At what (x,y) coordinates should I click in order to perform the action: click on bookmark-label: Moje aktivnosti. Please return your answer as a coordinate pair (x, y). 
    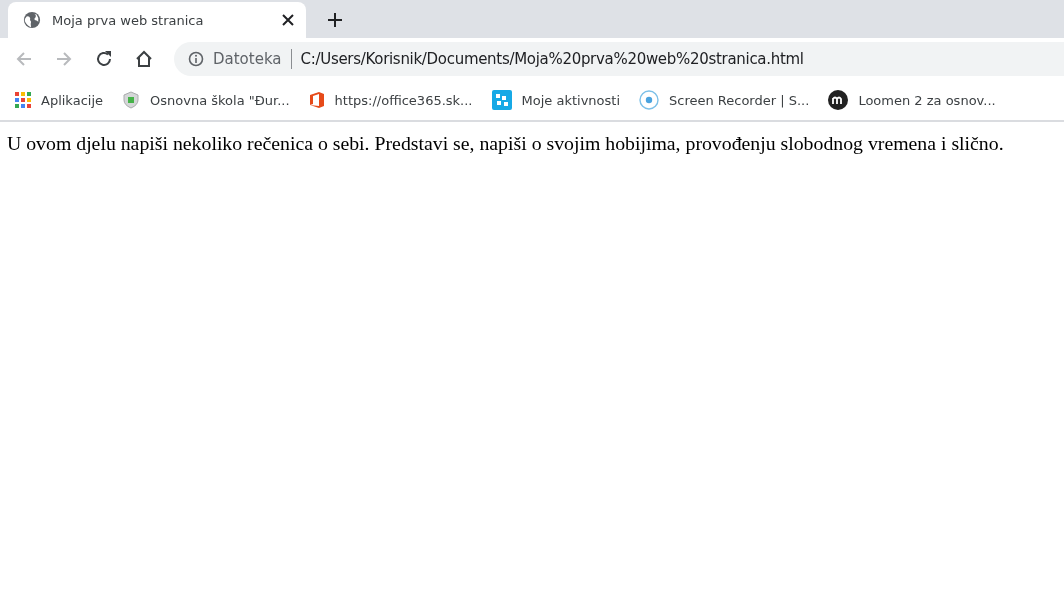
    Looking at the image, I should click on (570, 100).